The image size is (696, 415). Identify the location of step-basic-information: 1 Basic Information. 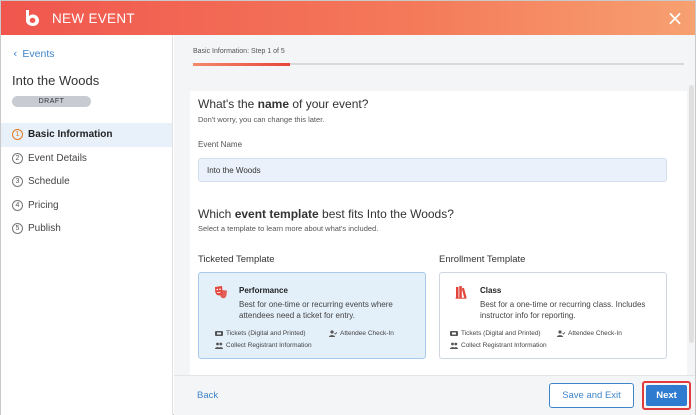
(86, 135).